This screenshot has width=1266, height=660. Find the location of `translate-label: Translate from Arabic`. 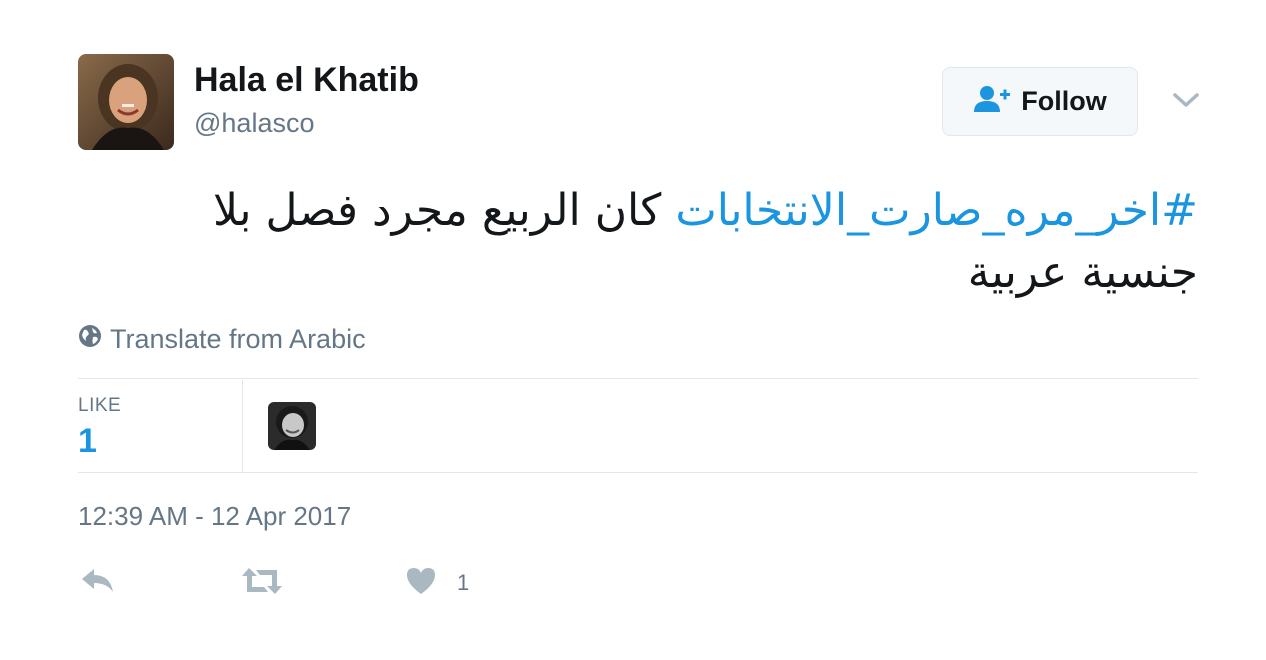

translate-label: Translate from Arabic is located at coordinates (238, 339).